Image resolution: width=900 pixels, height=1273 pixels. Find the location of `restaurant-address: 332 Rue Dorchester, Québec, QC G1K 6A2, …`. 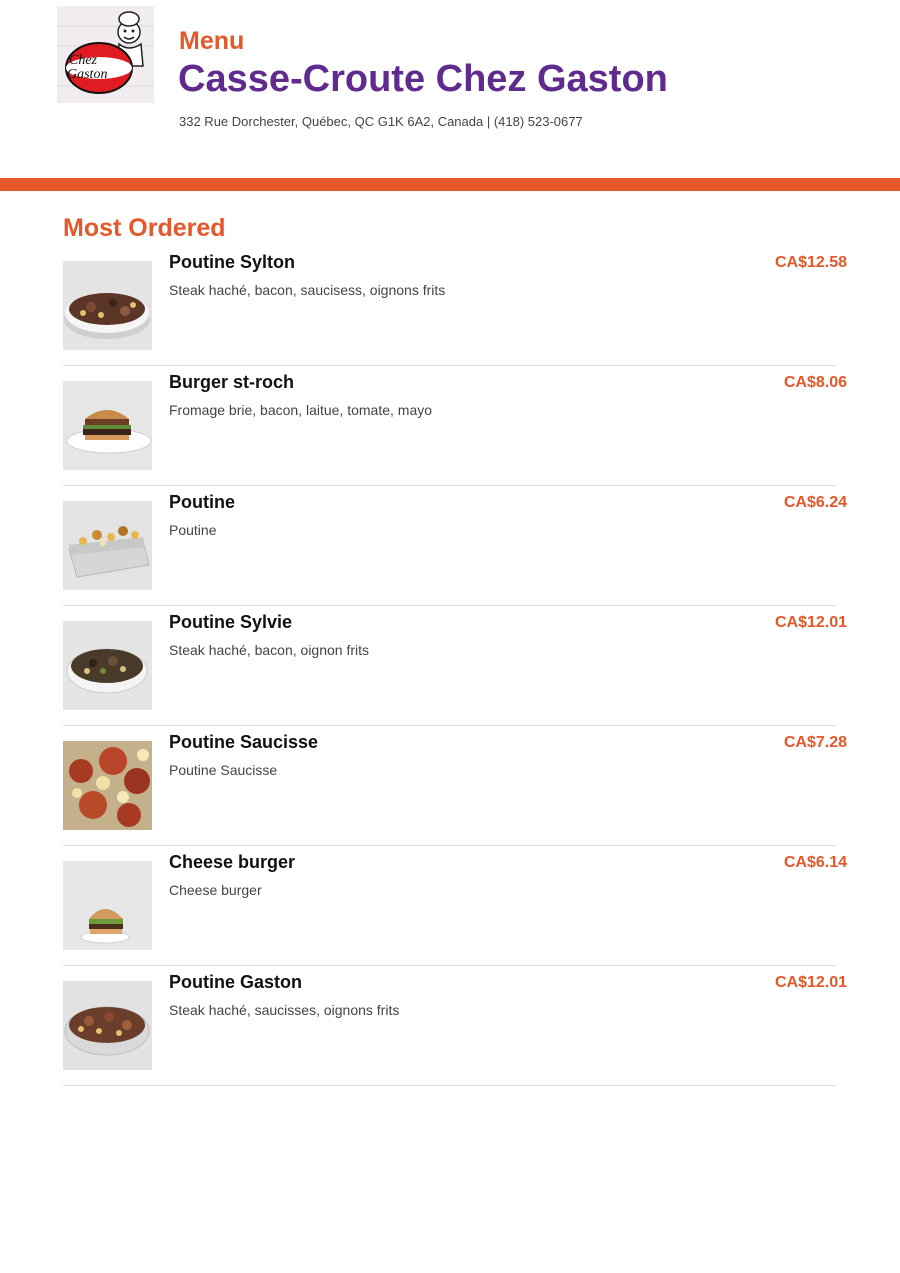

restaurant-address: 332 Rue Dorchester, Québec, QC G1K 6A2, … is located at coordinates (381, 121).